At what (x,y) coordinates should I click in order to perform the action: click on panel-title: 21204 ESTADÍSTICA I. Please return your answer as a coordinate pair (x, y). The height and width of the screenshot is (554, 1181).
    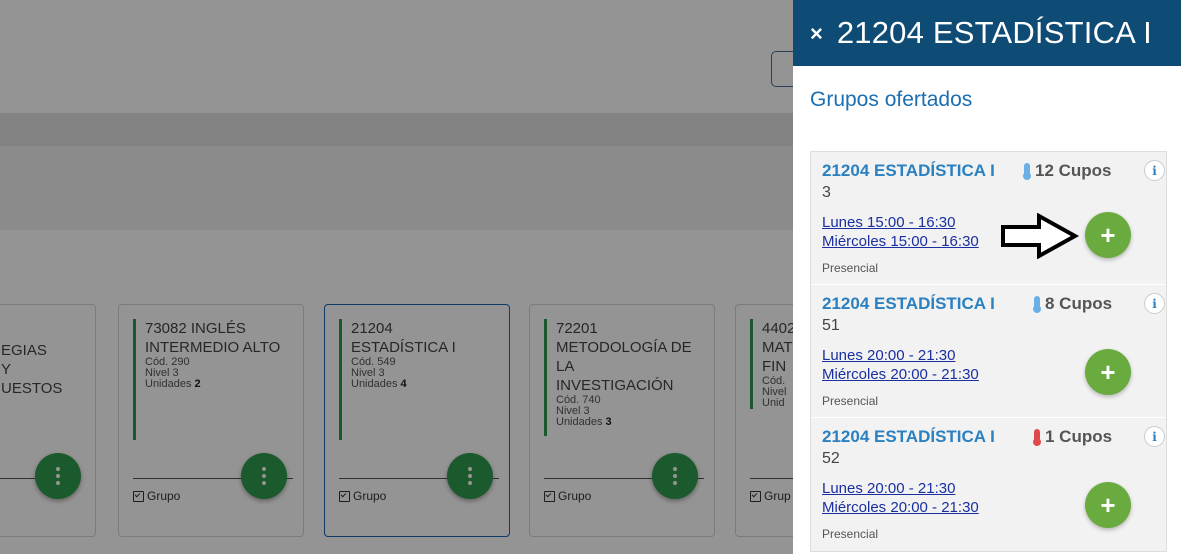
    Looking at the image, I should click on (994, 32).